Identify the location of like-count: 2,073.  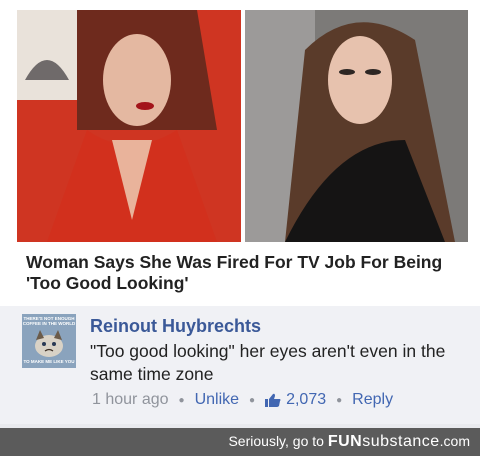
(306, 400).